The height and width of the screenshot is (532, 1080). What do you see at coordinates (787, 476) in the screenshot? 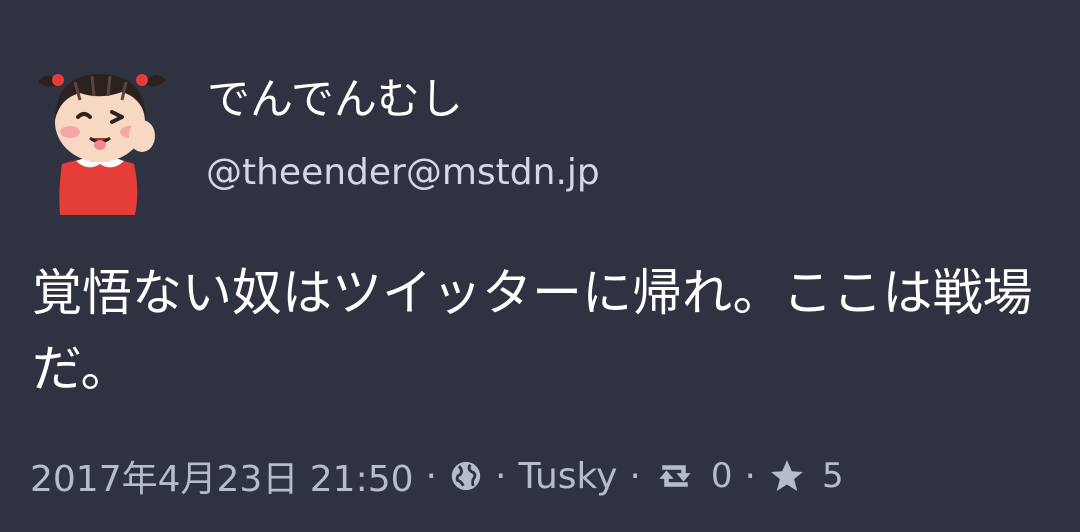
I see `star-icon` at bounding box center [787, 476].